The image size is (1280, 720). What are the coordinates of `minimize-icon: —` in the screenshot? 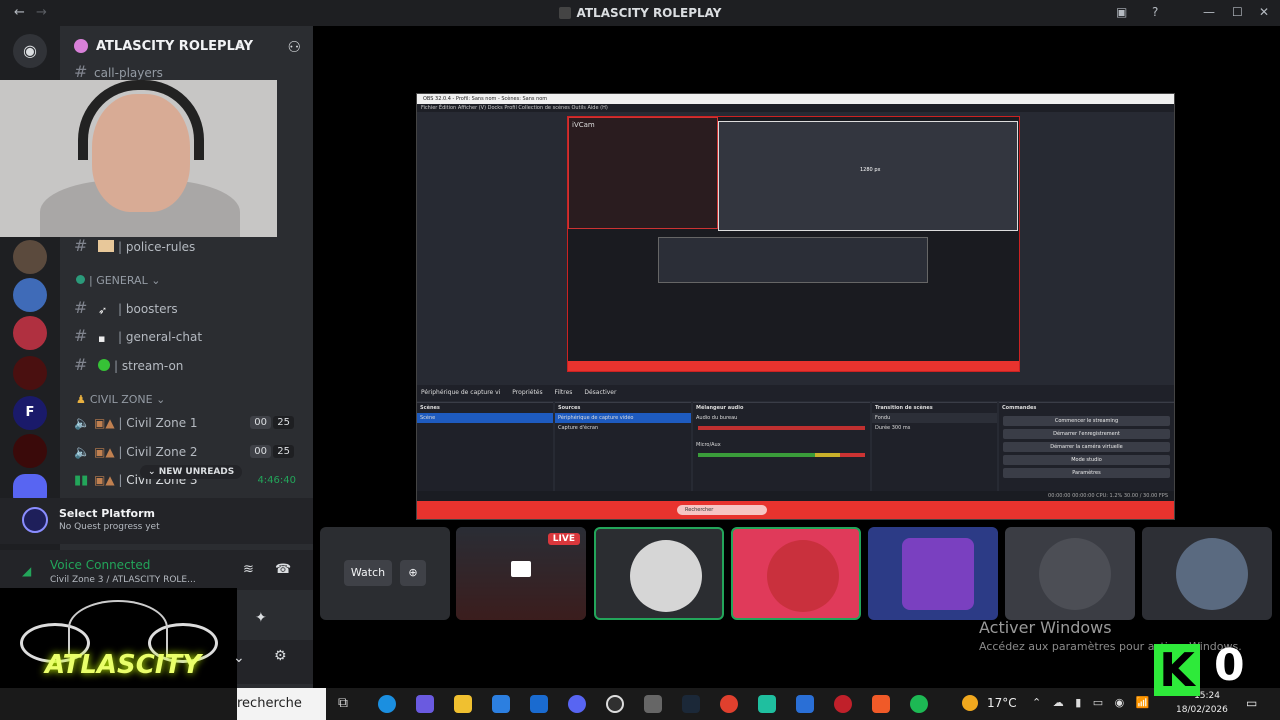 It's located at (1209, 12).